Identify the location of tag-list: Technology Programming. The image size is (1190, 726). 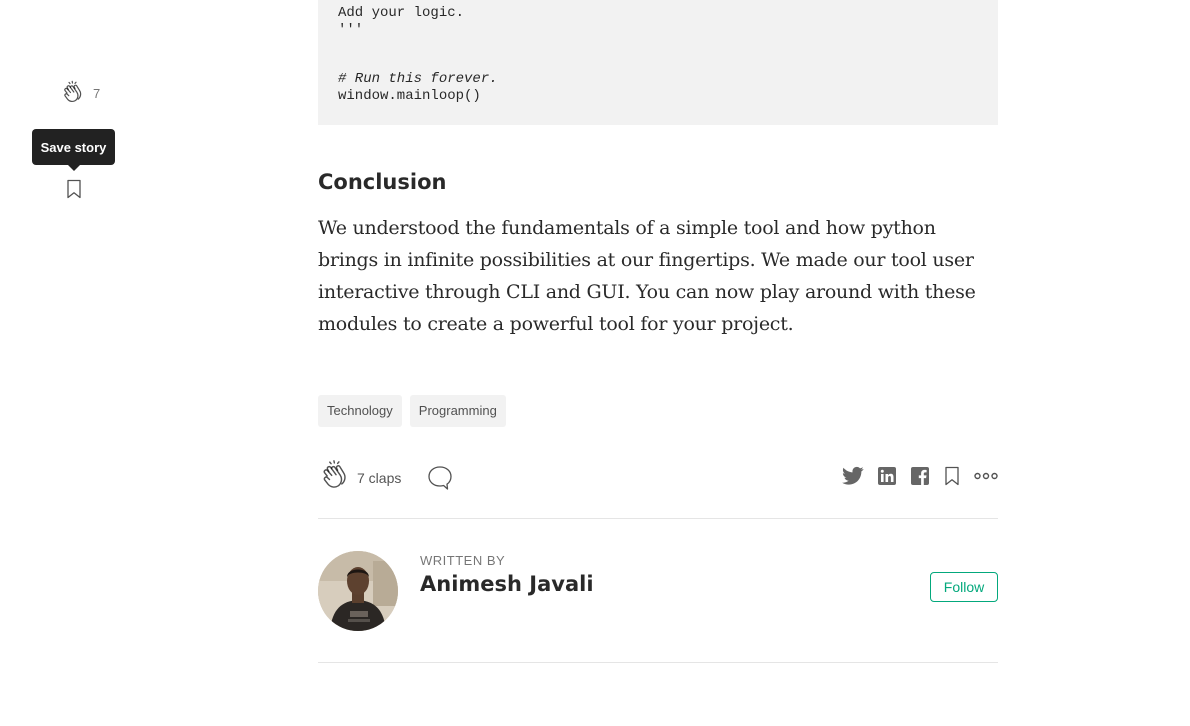
(412, 411).